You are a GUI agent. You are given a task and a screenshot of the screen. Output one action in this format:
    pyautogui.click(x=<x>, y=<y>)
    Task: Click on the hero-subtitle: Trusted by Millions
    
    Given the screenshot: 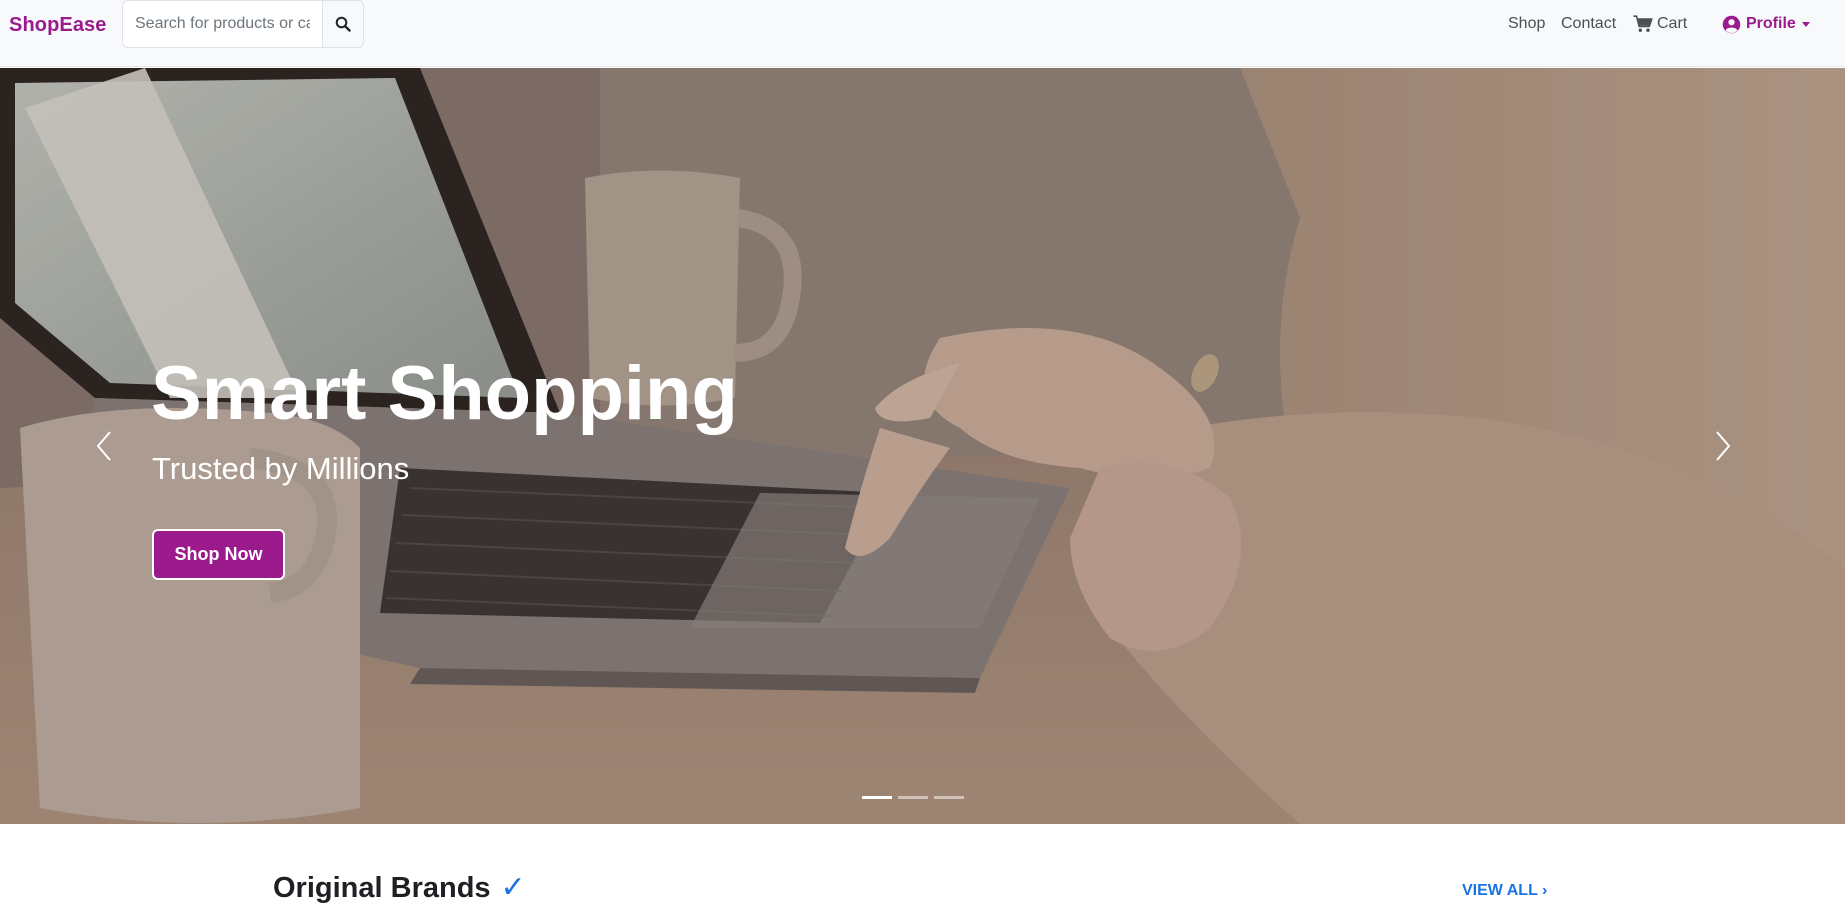 What is the action you would take?
    pyautogui.click(x=281, y=468)
    